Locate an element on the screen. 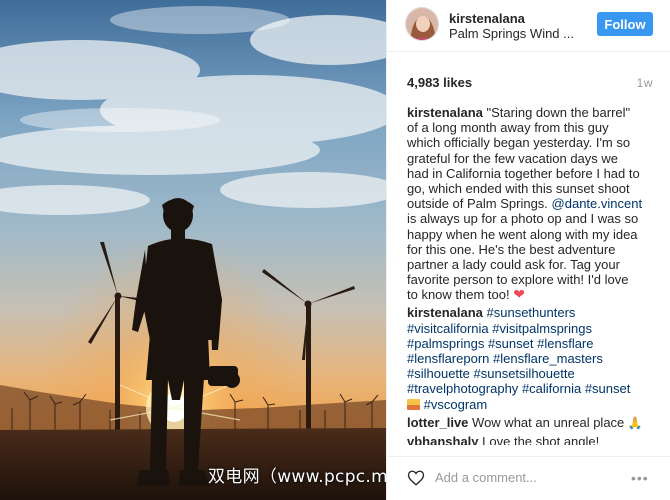  caption-line: of a long month away from this guy is located at coordinates (508, 128).